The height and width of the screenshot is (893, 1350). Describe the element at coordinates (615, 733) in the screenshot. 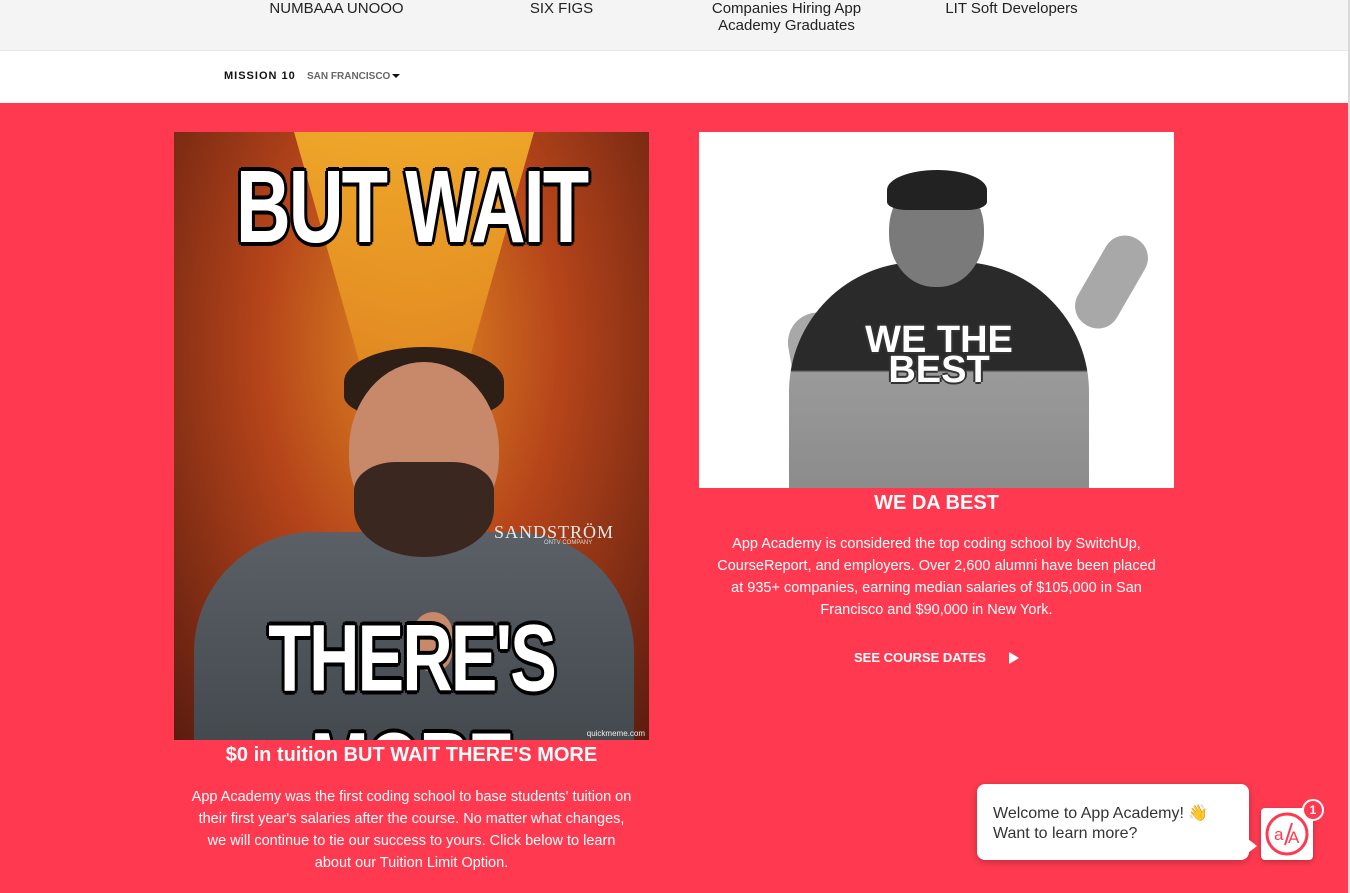

I see `meme-watermark: quickmeme.com` at that location.